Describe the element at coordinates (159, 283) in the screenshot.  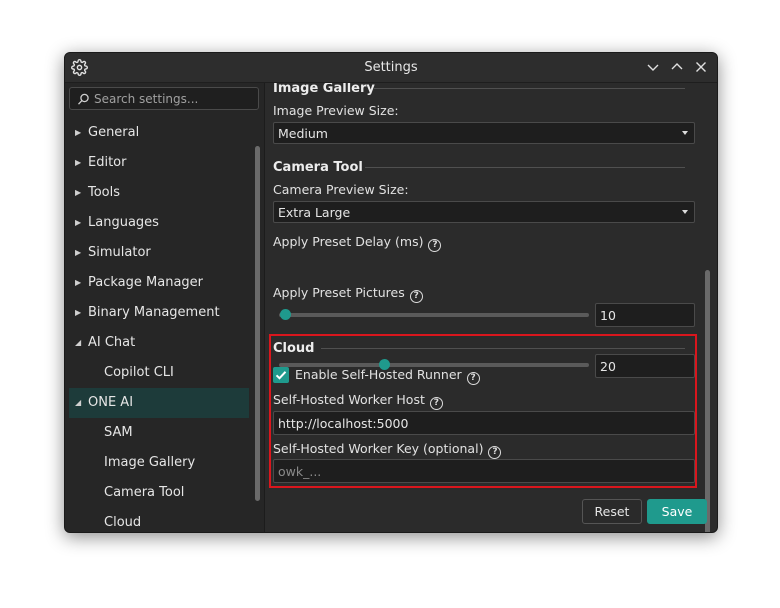
I see `sidebar-item-package-manager: ▶ Package Manager` at that location.